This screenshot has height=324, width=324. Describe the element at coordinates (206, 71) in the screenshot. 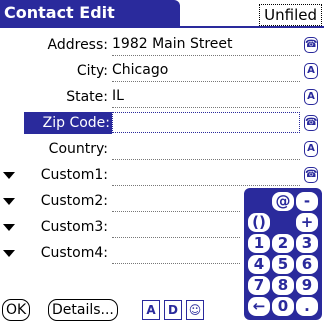

I see `city-field: Chicago` at that location.